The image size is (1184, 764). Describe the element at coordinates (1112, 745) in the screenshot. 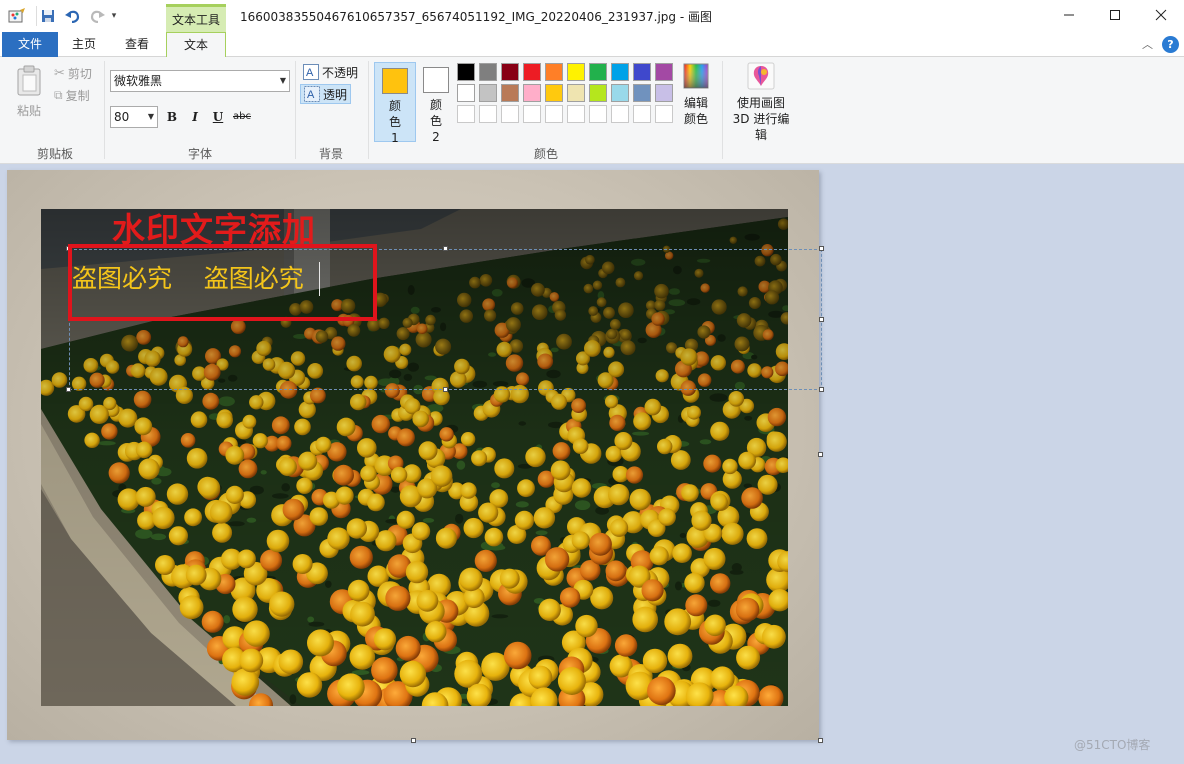

I see `site-watermark: @51CTO博客` at that location.